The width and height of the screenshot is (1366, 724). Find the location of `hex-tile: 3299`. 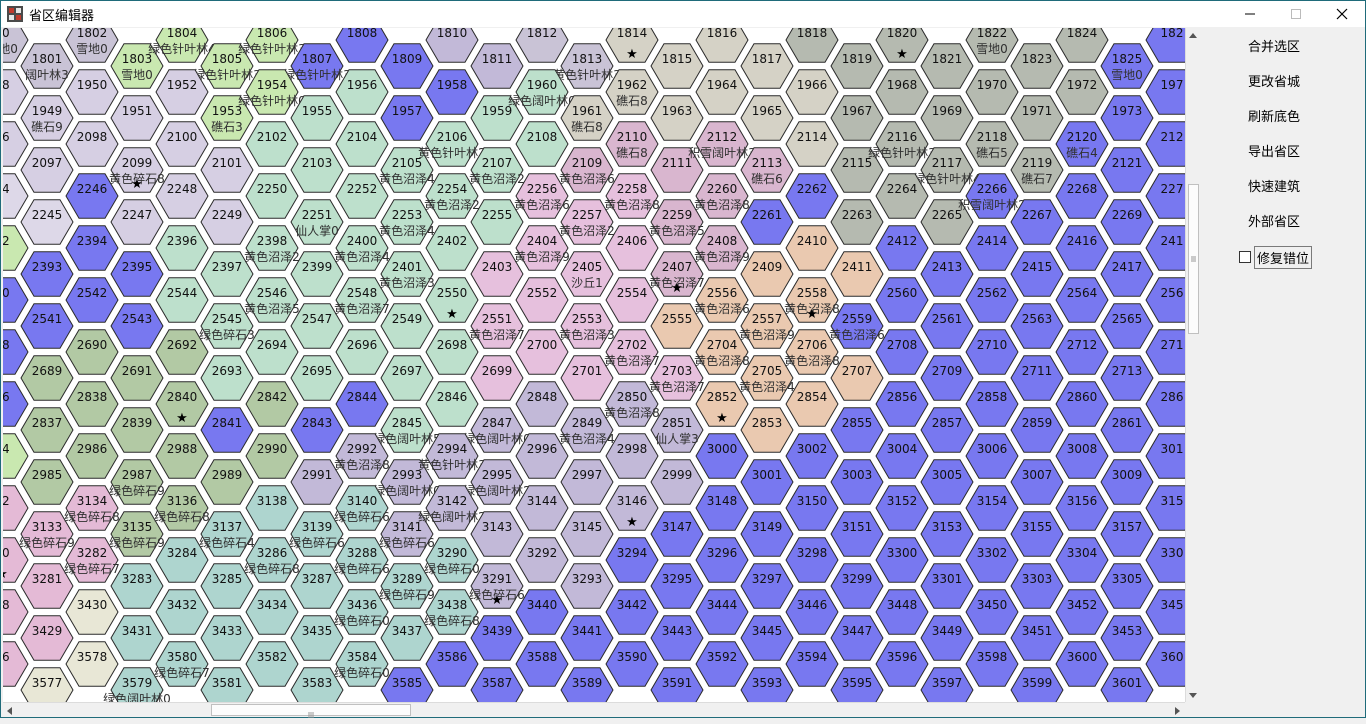

hex-tile: 3299 is located at coordinates (857, 586).